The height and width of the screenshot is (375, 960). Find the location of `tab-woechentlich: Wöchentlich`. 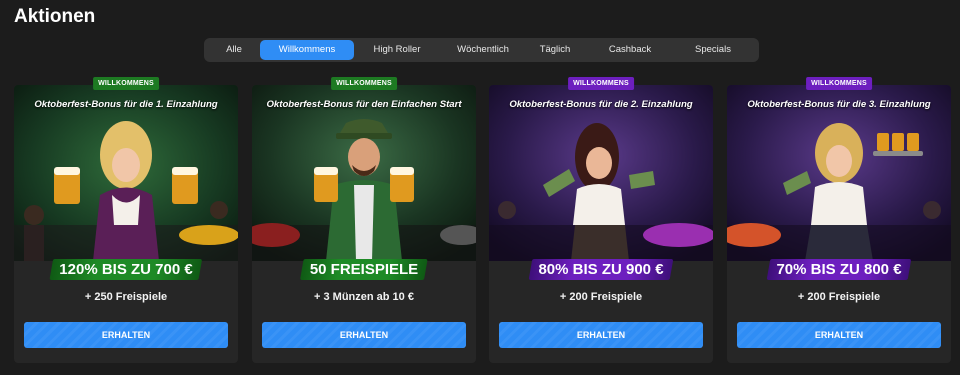

tab-woechentlich: Wöchentlich is located at coordinates (483, 50).